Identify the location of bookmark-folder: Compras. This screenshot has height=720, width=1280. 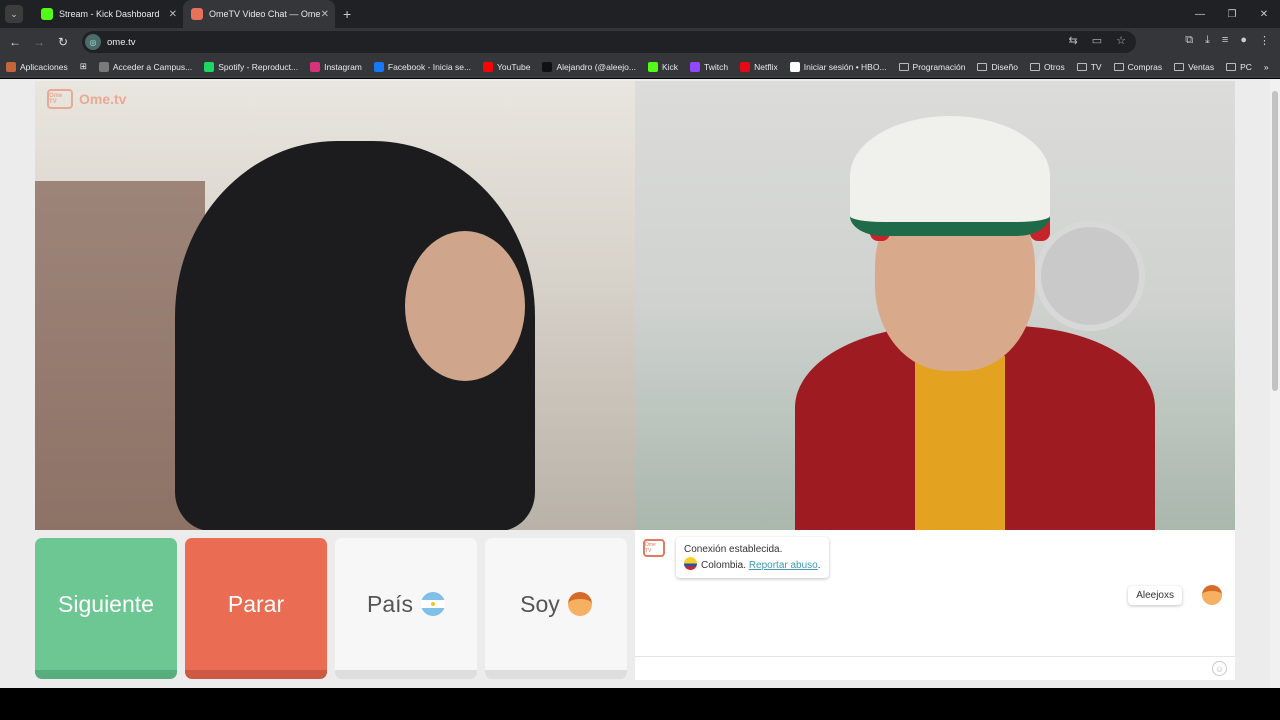
(1138, 66).